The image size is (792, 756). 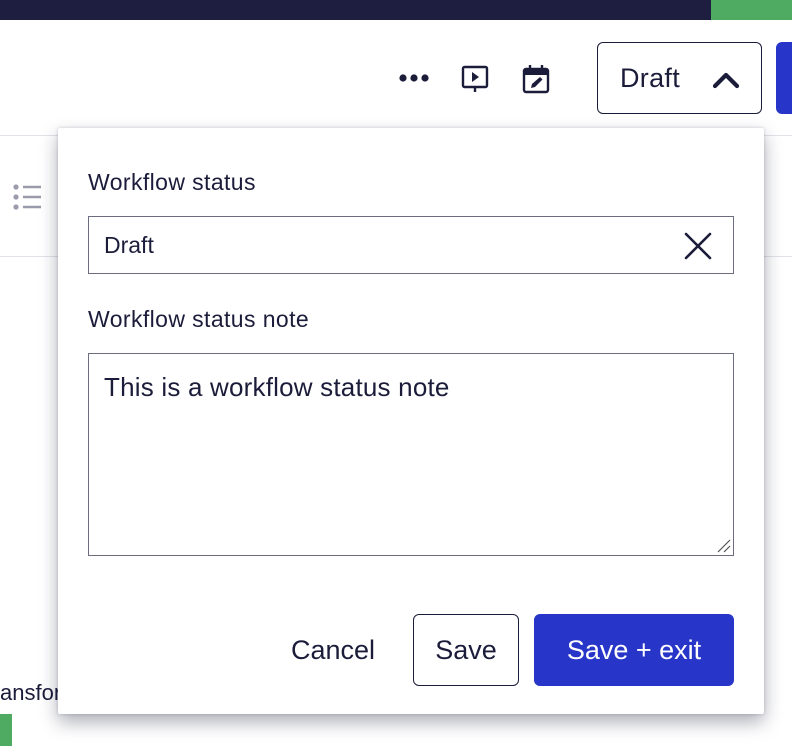 What do you see at coordinates (333, 650) in the screenshot?
I see `cancel-button: Cancel` at bounding box center [333, 650].